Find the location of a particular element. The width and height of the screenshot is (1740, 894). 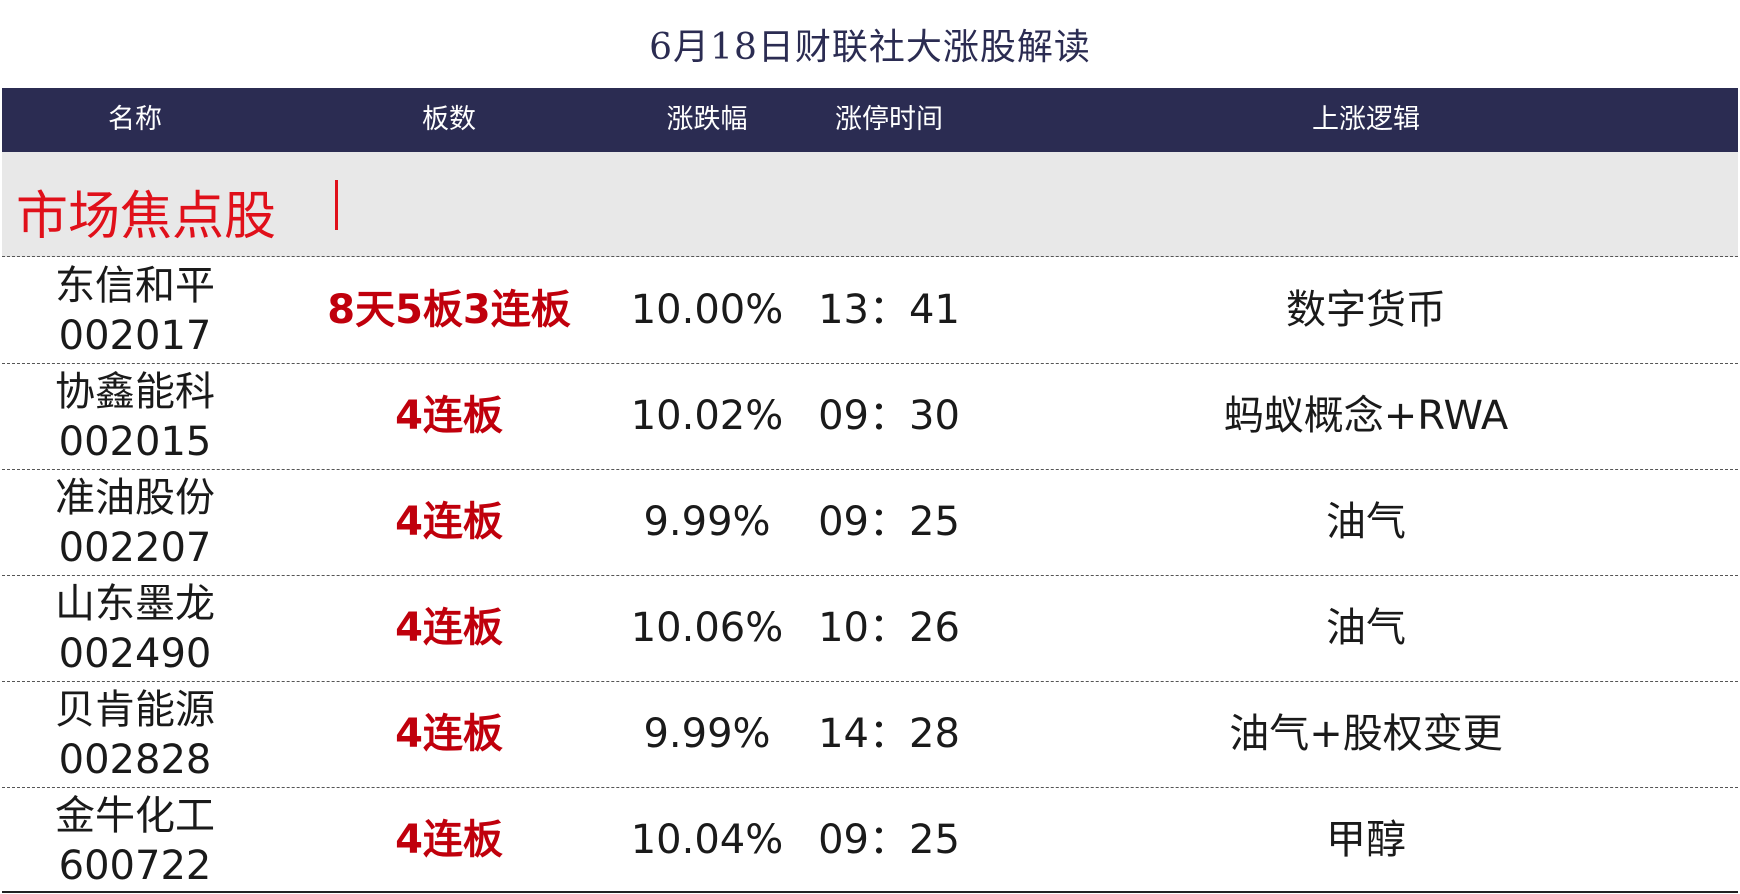

stock-name: 协鑫能科 is located at coordinates (135, 392).